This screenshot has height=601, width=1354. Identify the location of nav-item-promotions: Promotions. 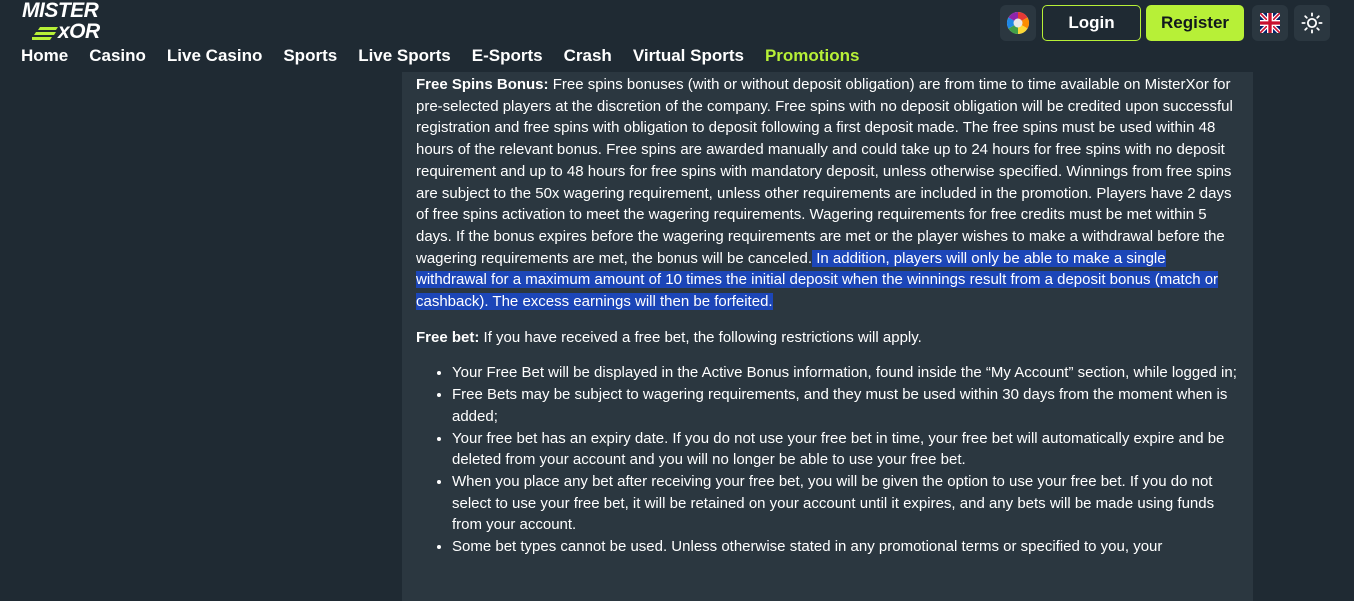
(812, 56).